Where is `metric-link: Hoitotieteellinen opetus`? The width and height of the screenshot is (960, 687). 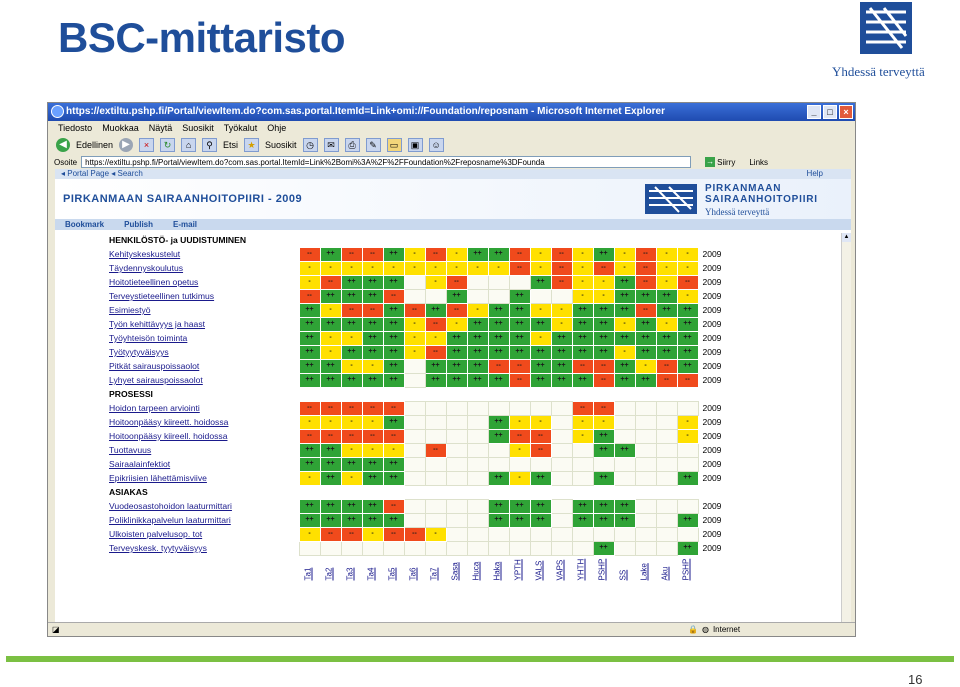
metric-link: Hoitotieteellinen opetus is located at coordinates (203, 282).